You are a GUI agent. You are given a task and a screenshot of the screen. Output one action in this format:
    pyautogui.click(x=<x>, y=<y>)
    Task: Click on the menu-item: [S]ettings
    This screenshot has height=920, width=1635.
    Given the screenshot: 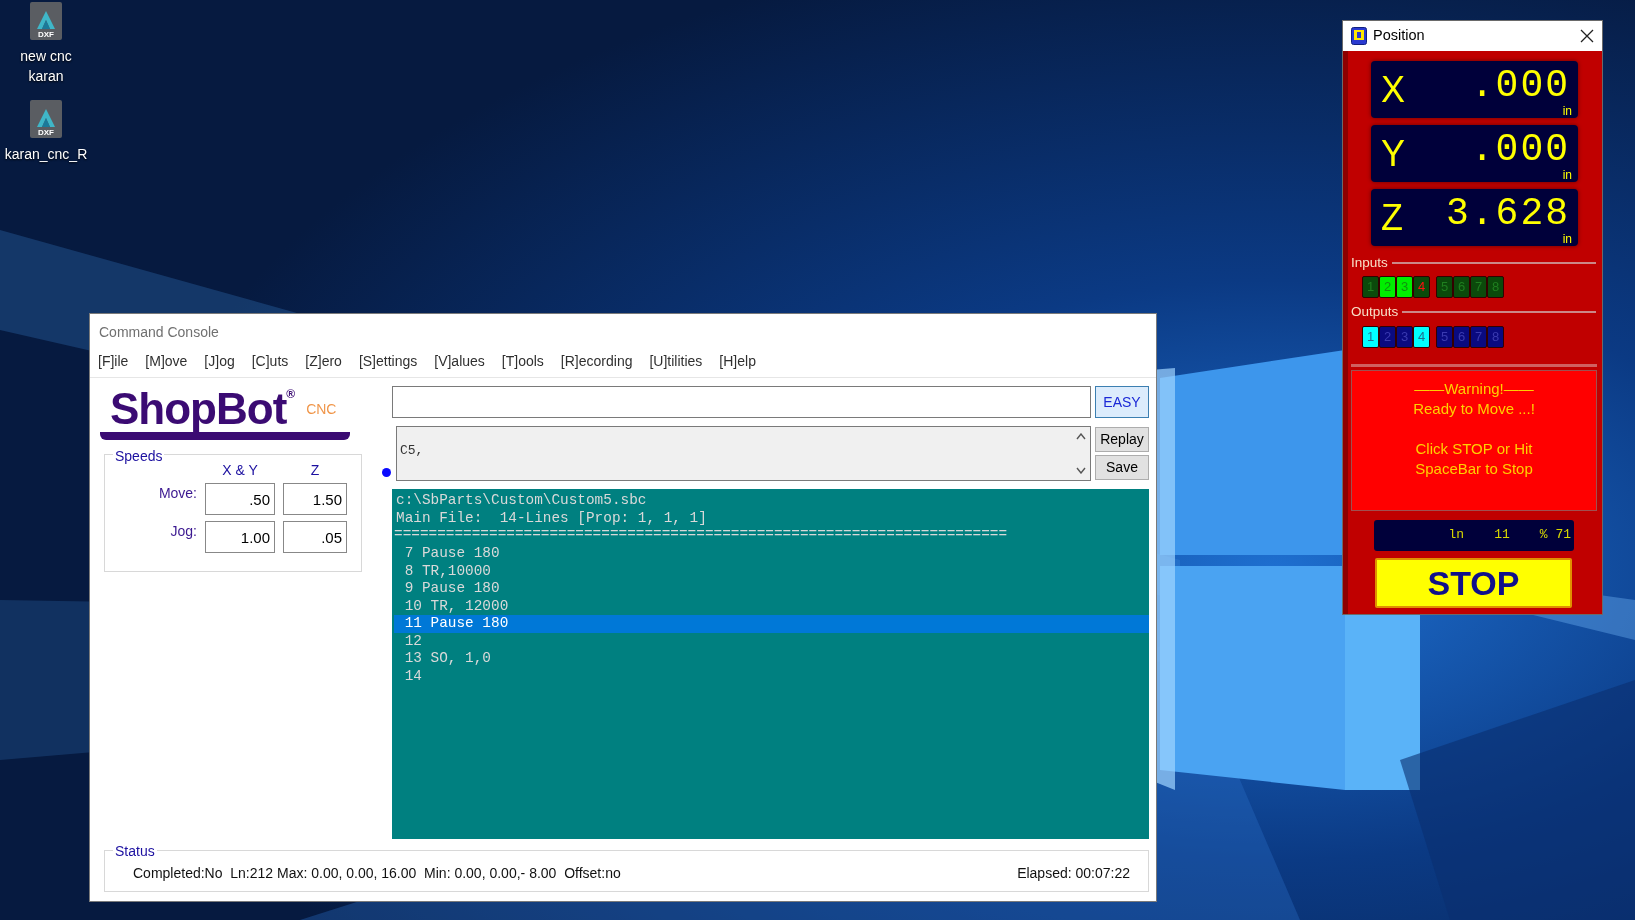 What is the action you would take?
    pyautogui.click(x=388, y=364)
    